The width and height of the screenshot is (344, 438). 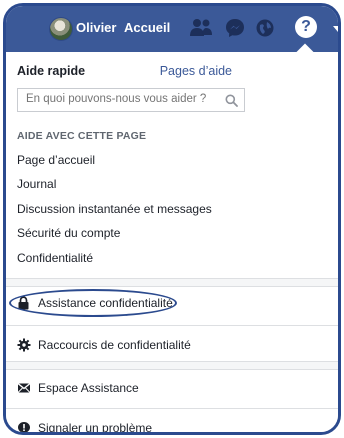 I want to click on help-pages-link: Pages d’aide, so click(x=196, y=71).